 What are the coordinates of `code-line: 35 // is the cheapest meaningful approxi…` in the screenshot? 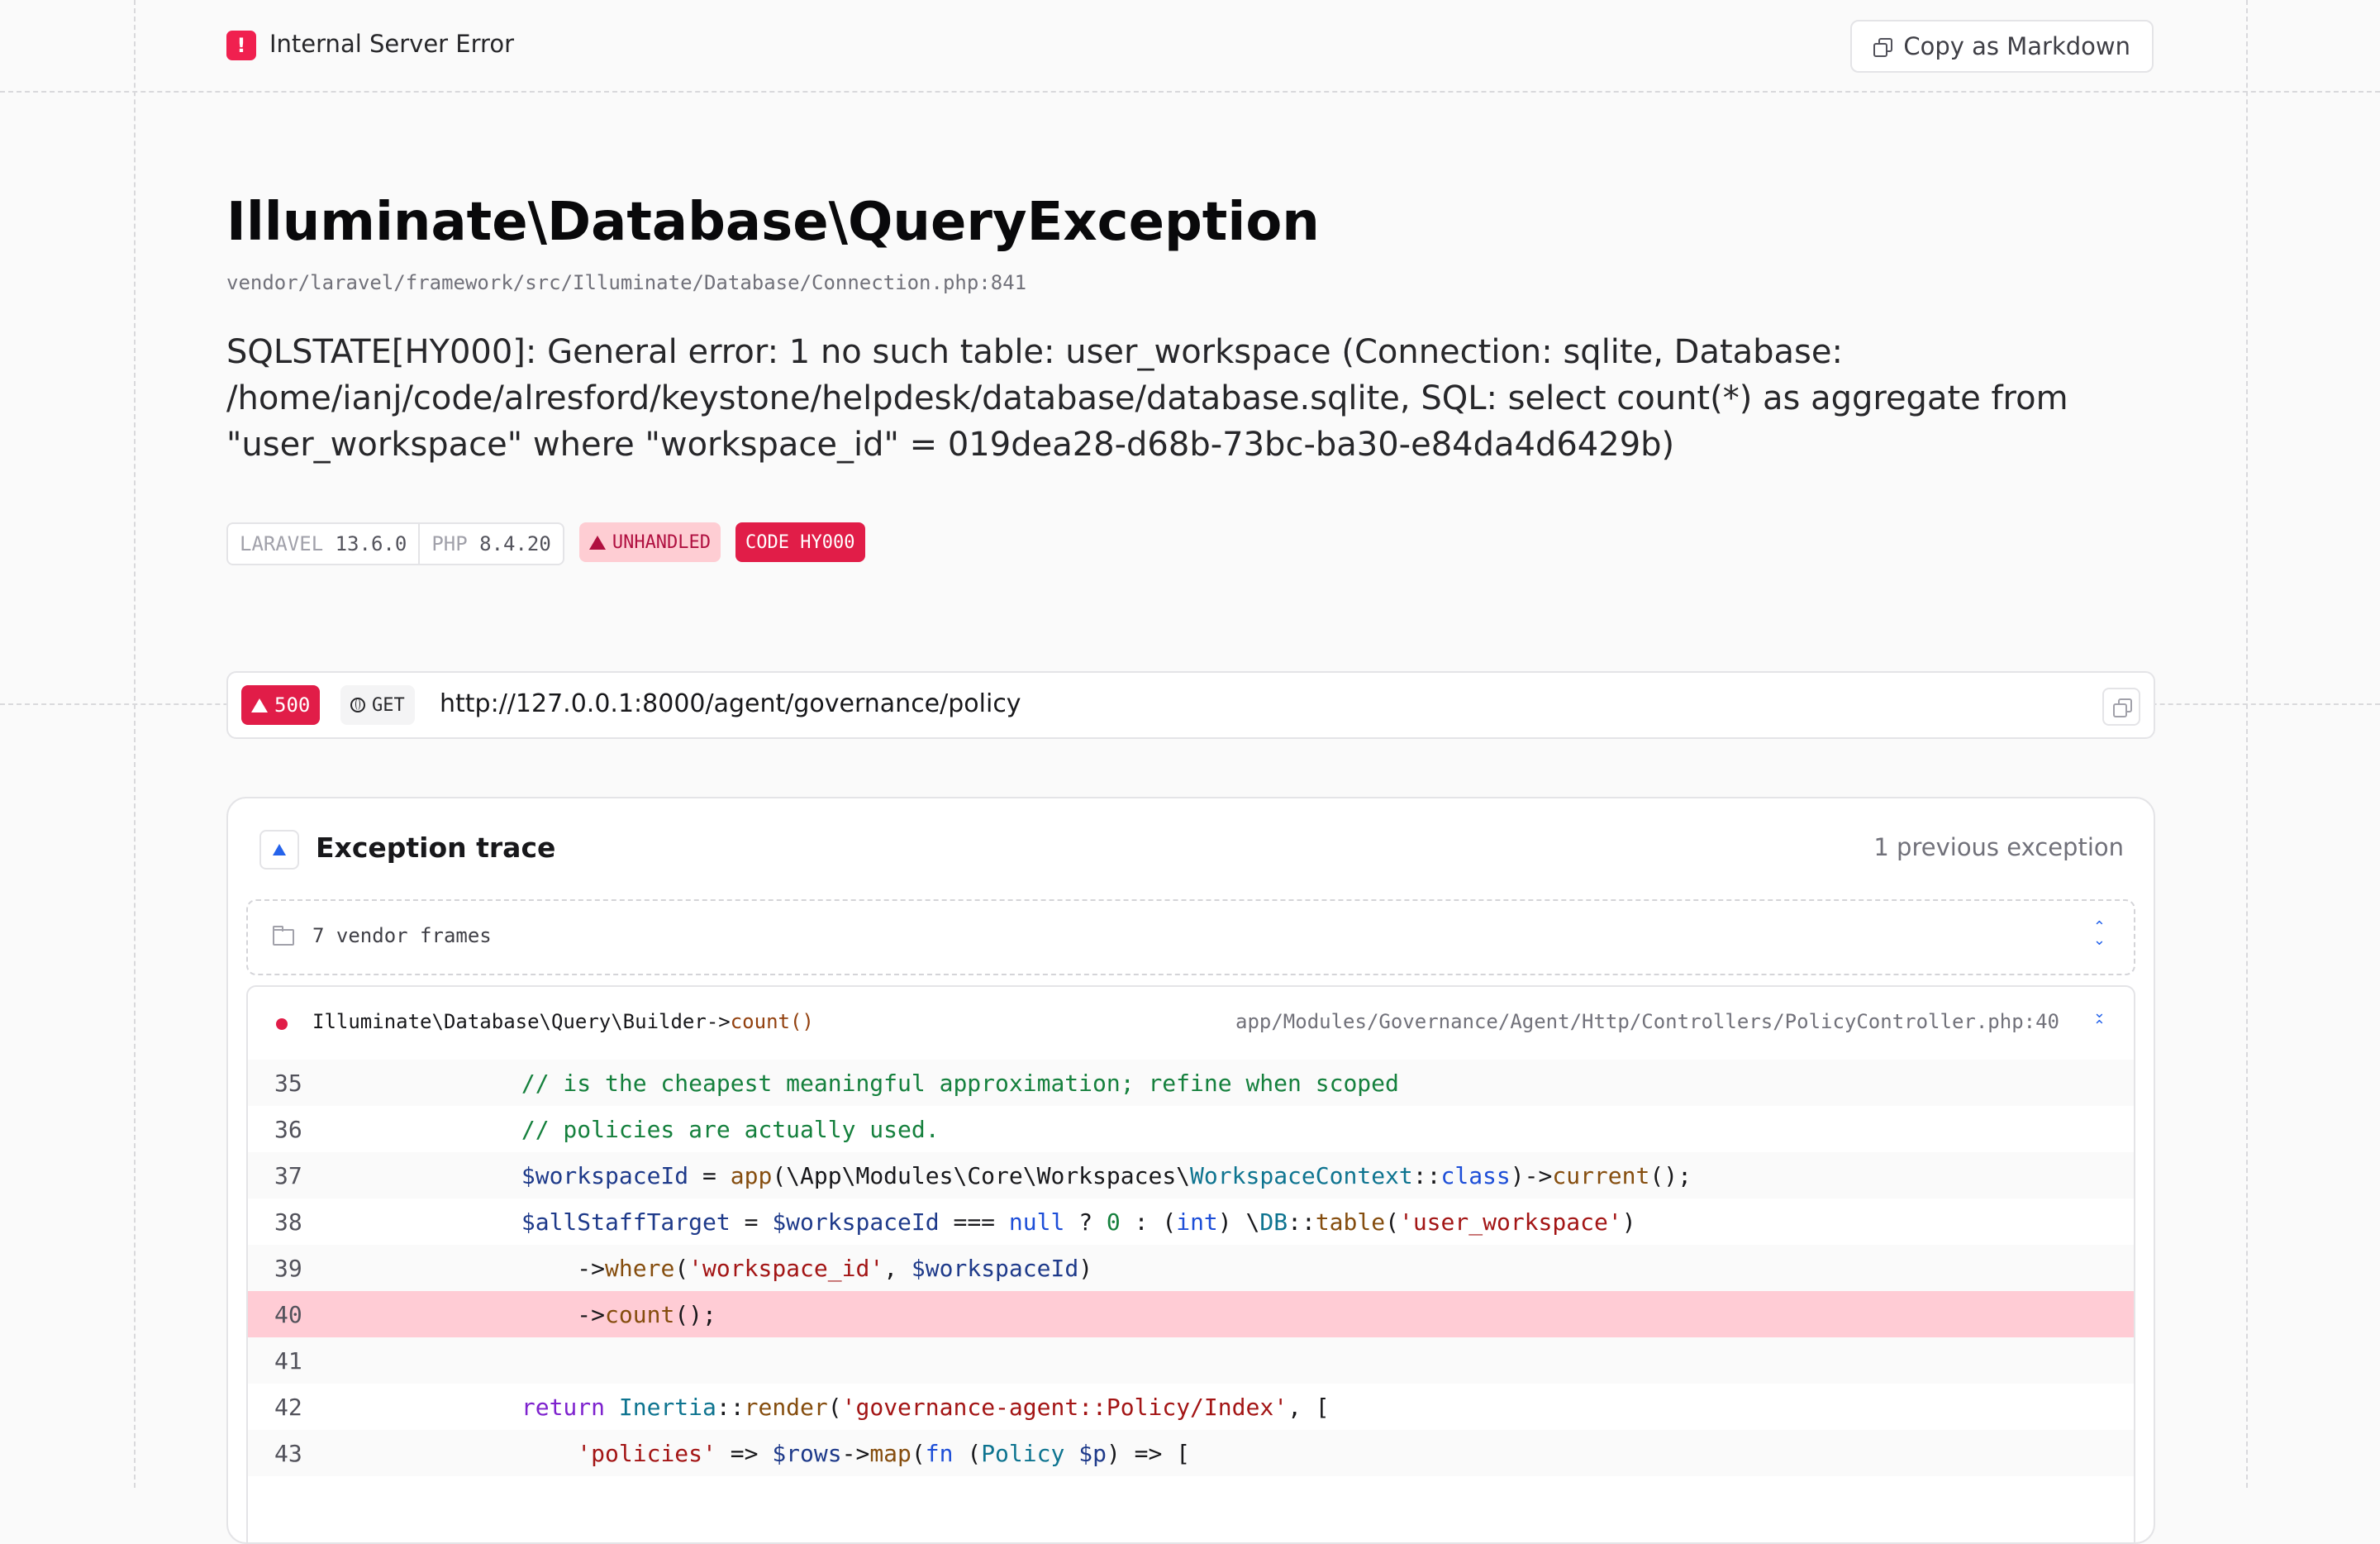 It's located at (1191, 1083).